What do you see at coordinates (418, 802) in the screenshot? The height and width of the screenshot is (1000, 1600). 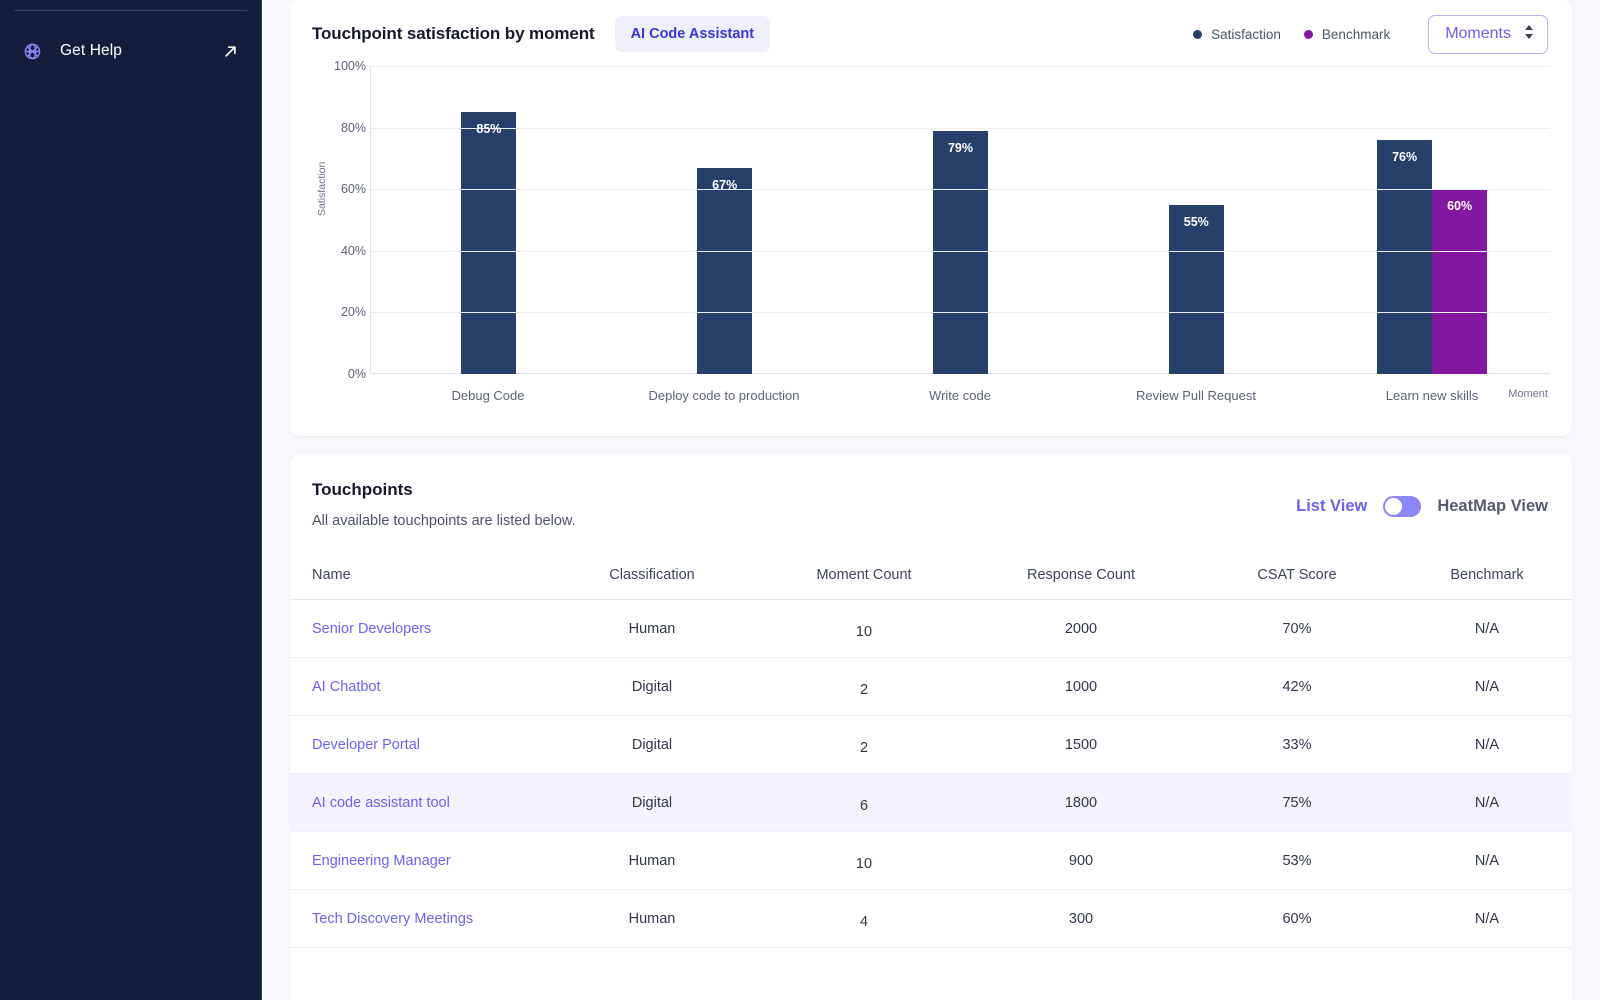 I see `cell-name: AI code assistant tool` at bounding box center [418, 802].